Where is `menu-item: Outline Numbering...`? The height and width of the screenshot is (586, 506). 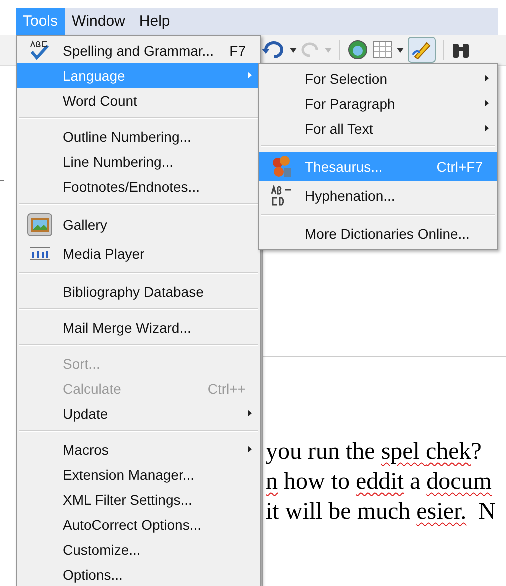
menu-item: Outline Numbering... is located at coordinates (138, 136).